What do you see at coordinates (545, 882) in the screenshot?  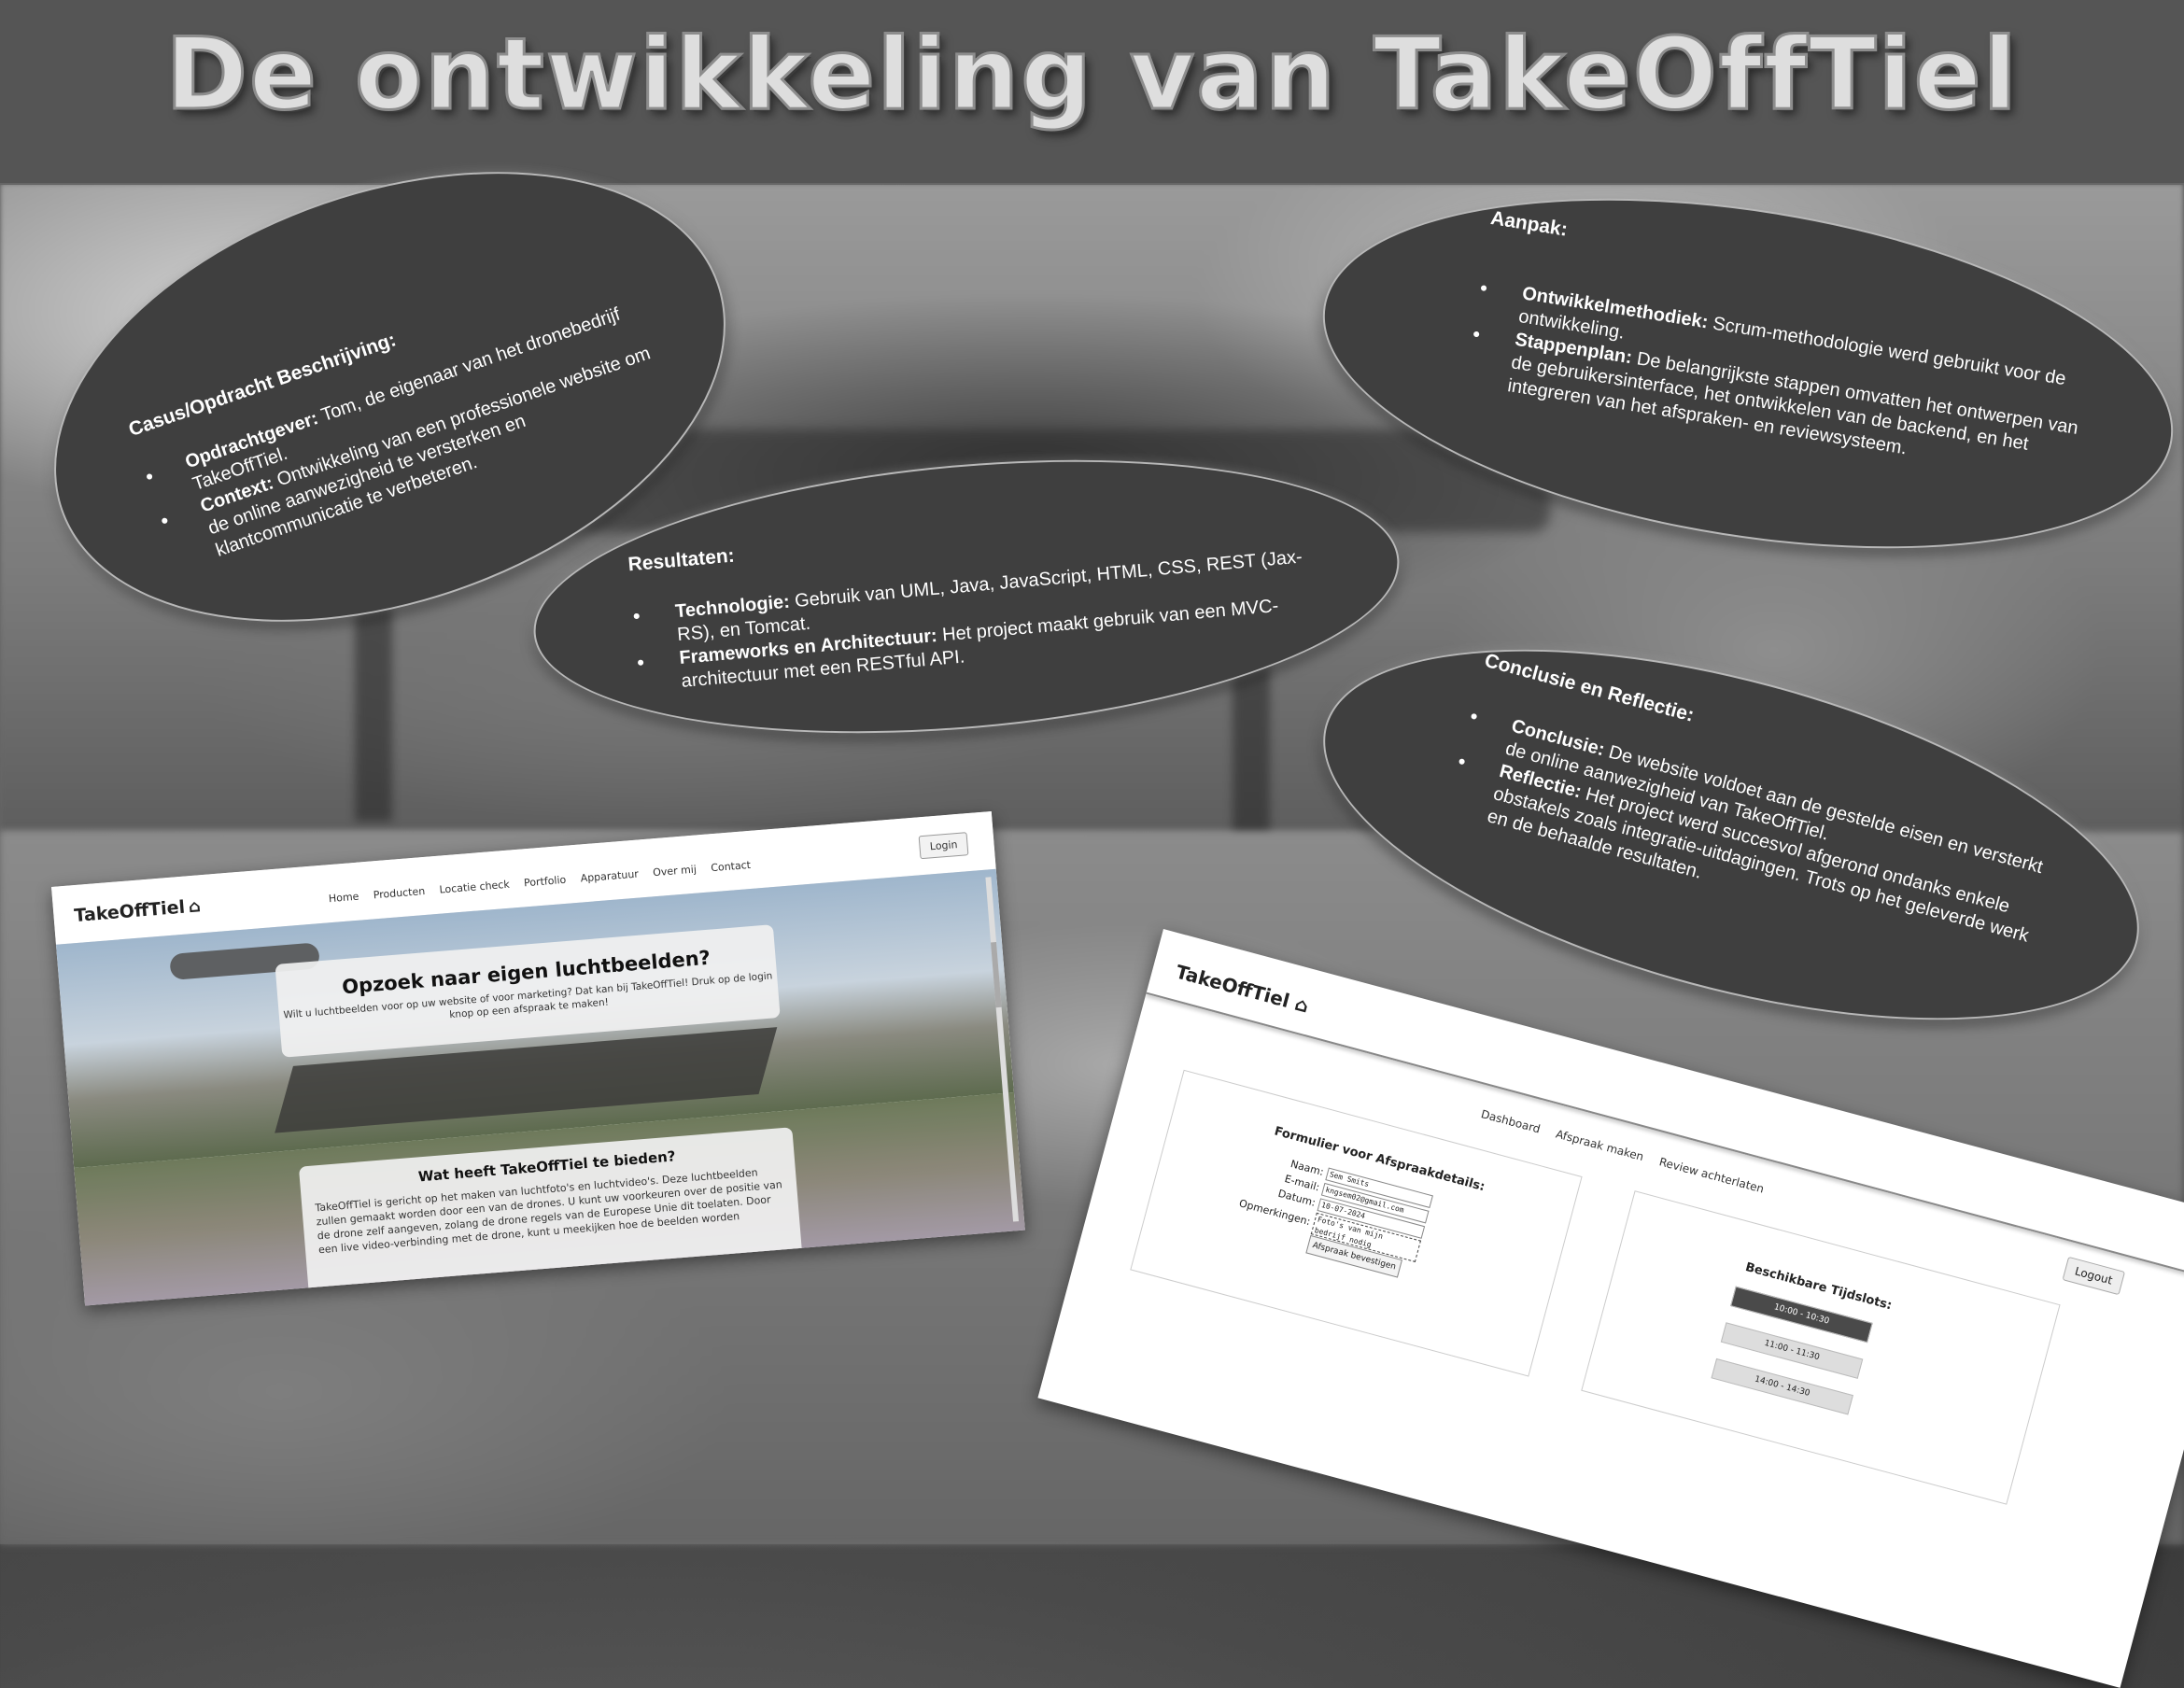 I see `nav-link-portfolio: Portfolio` at bounding box center [545, 882].